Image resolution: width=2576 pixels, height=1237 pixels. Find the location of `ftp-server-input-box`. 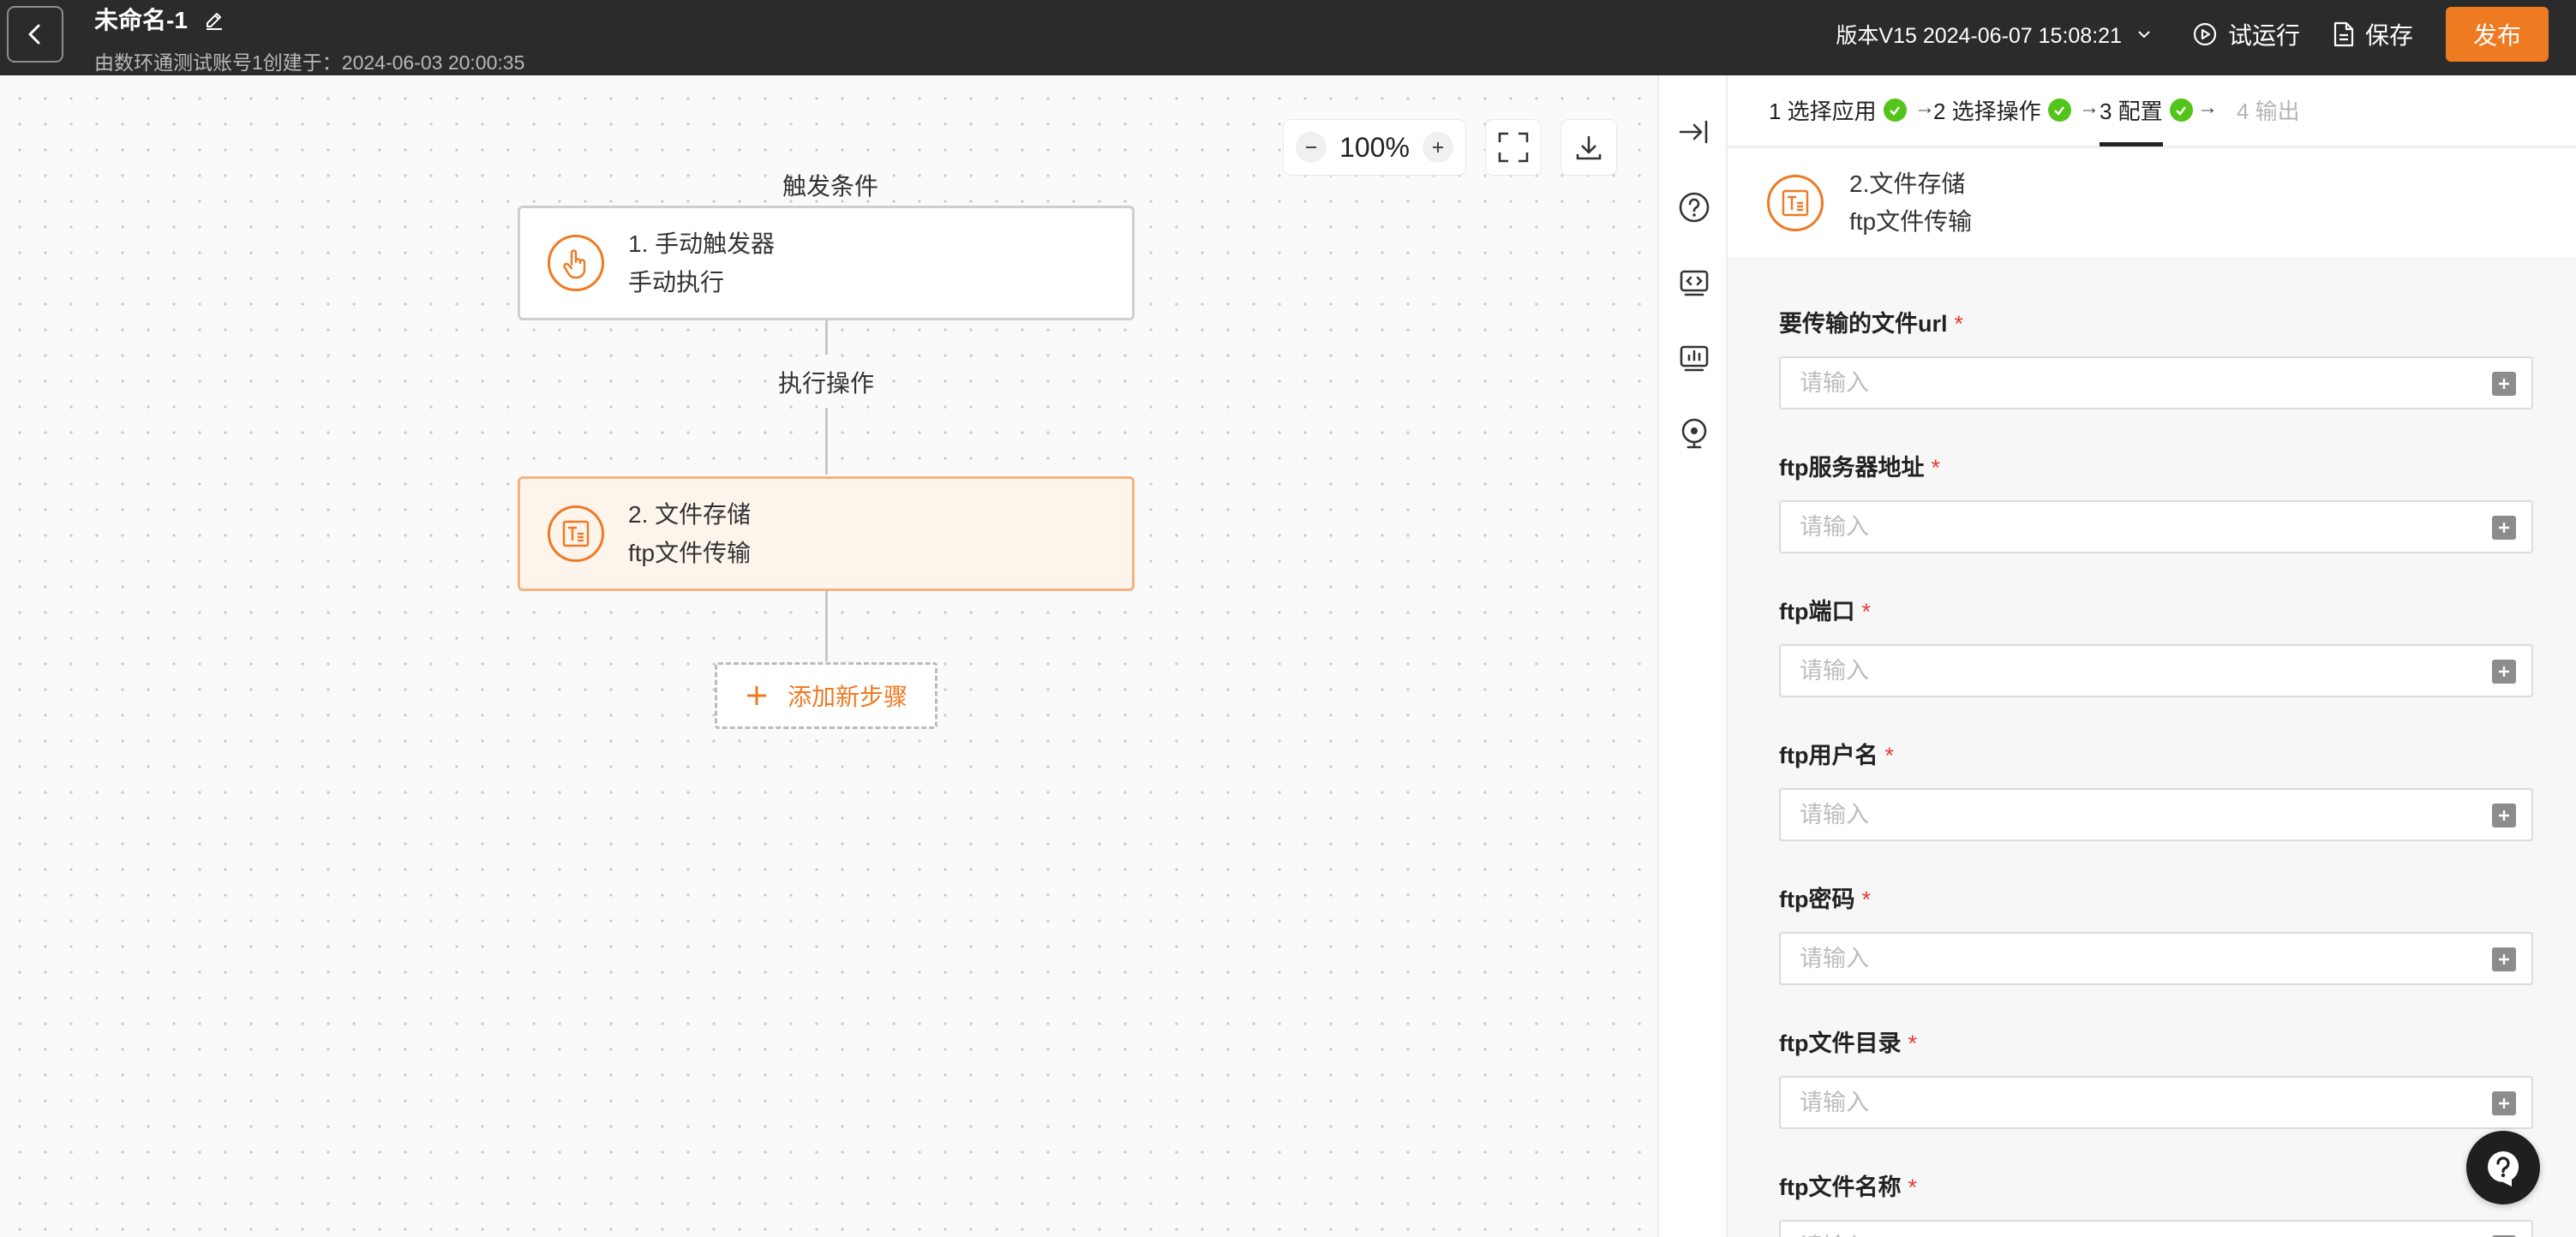

ftp-server-input-box is located at coordinates (2156, 526).